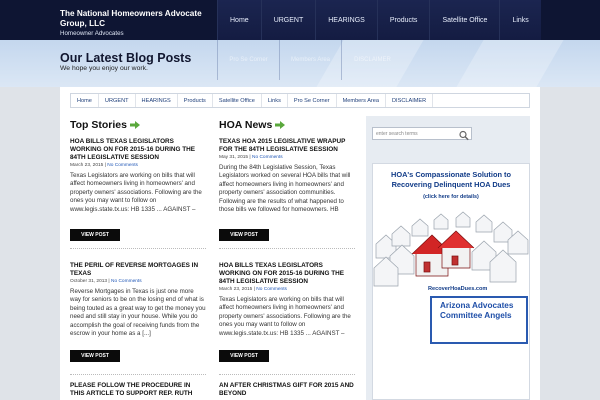  Describe the element at coordinates (287, 125) in the screenshot. I see `hoa-news-heading: HOA News` at that location.